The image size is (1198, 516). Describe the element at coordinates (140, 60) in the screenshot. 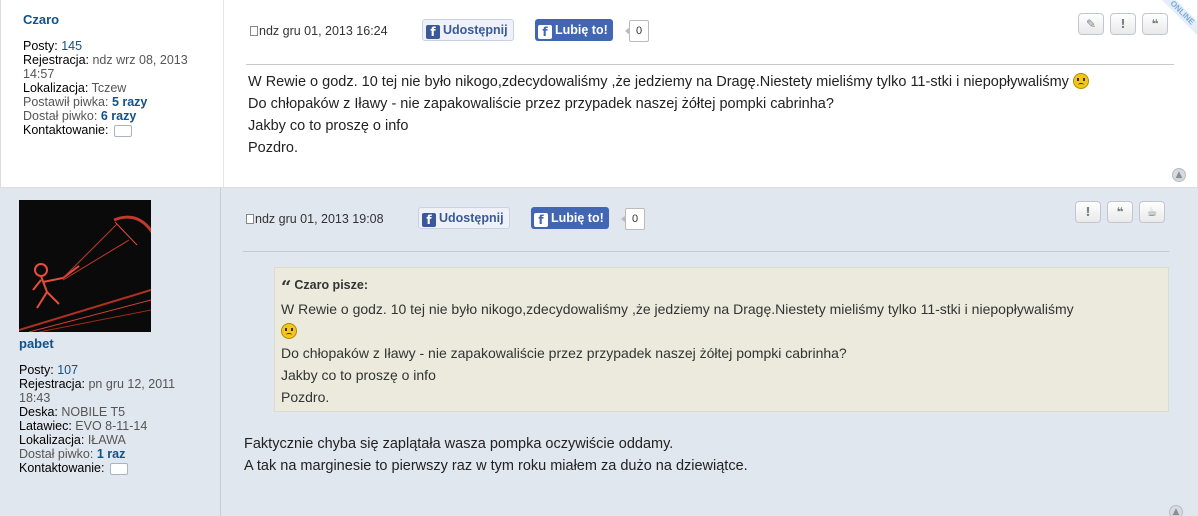

I see `rejestracja-value: ndz wrz 08, 2013` at that location.